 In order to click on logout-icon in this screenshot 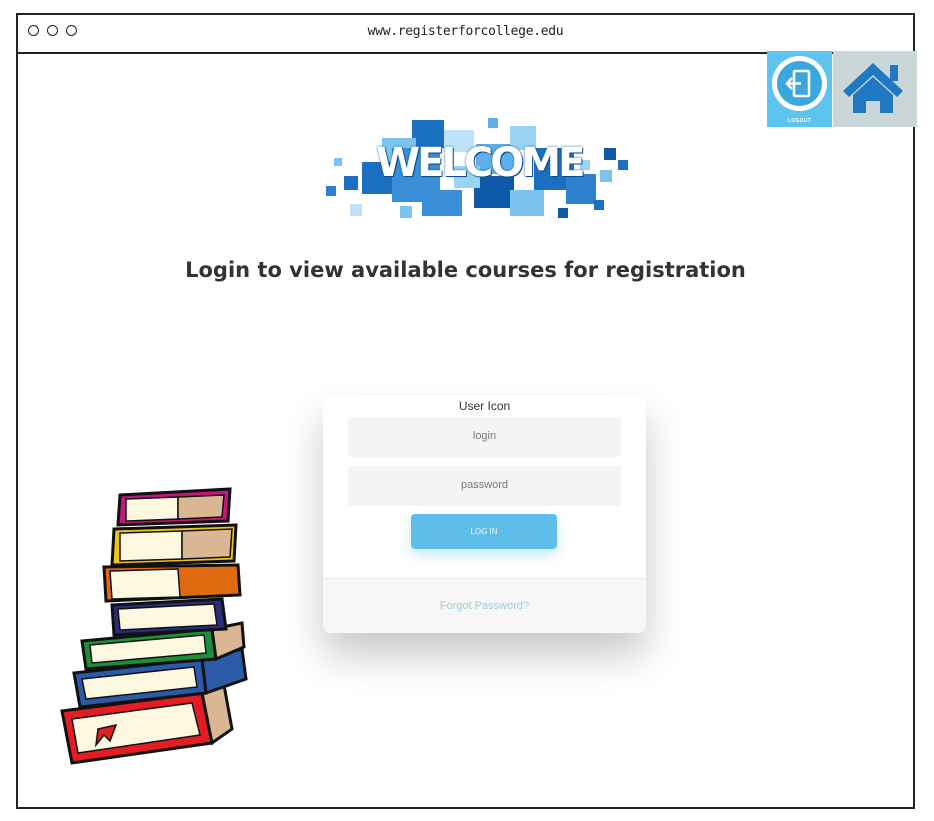, I will do `click(799, 83)`.